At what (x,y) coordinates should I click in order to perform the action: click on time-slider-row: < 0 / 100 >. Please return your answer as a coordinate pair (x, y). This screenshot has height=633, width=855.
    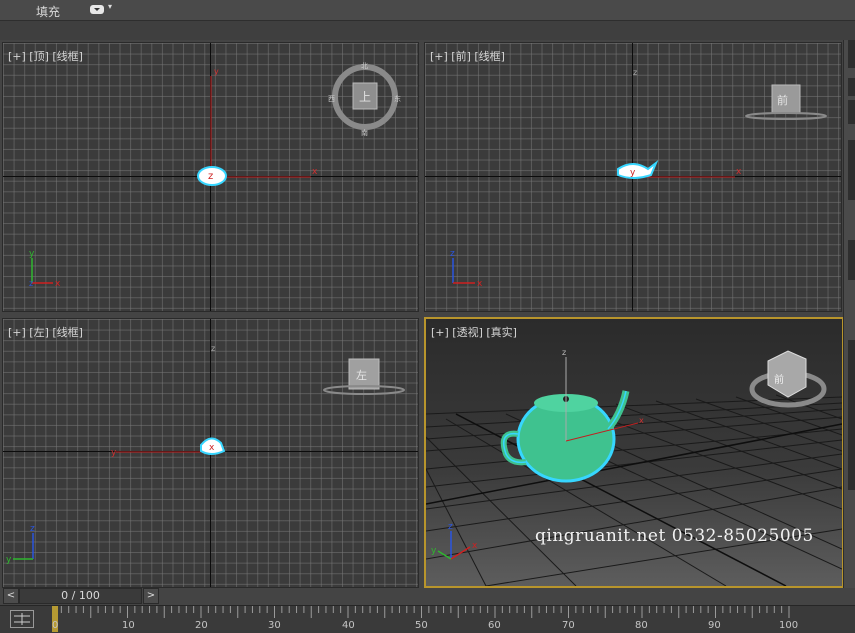
    Looking at the image, I should click on (427, 596).